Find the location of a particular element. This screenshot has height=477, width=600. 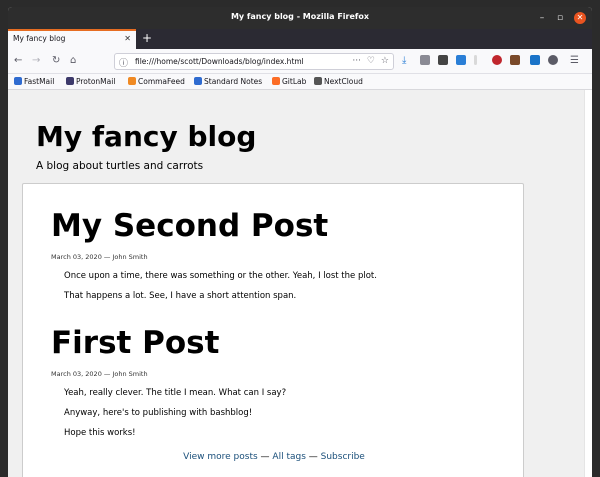

bookmark-star-icon: ☆ is located at coordinates (385, 61).